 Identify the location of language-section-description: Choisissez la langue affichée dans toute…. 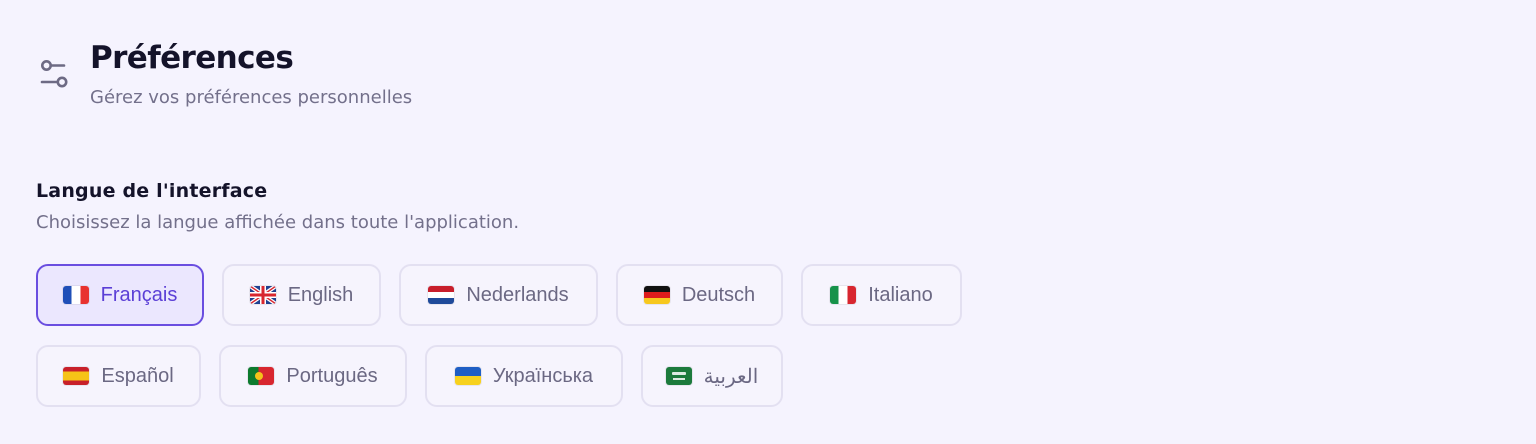
(278, 222).